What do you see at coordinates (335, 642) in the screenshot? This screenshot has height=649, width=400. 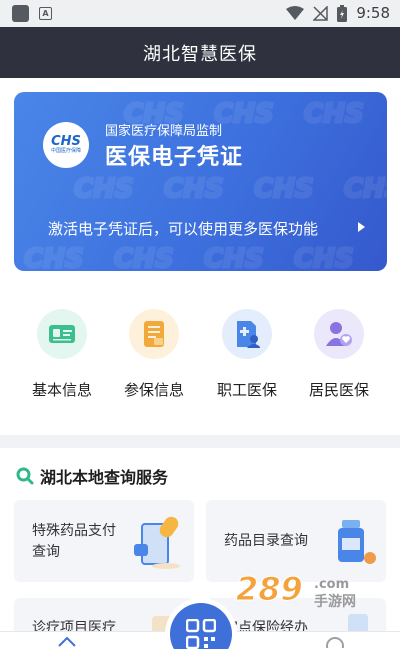 I see `profile-icon` at bounding box center [335, 642].